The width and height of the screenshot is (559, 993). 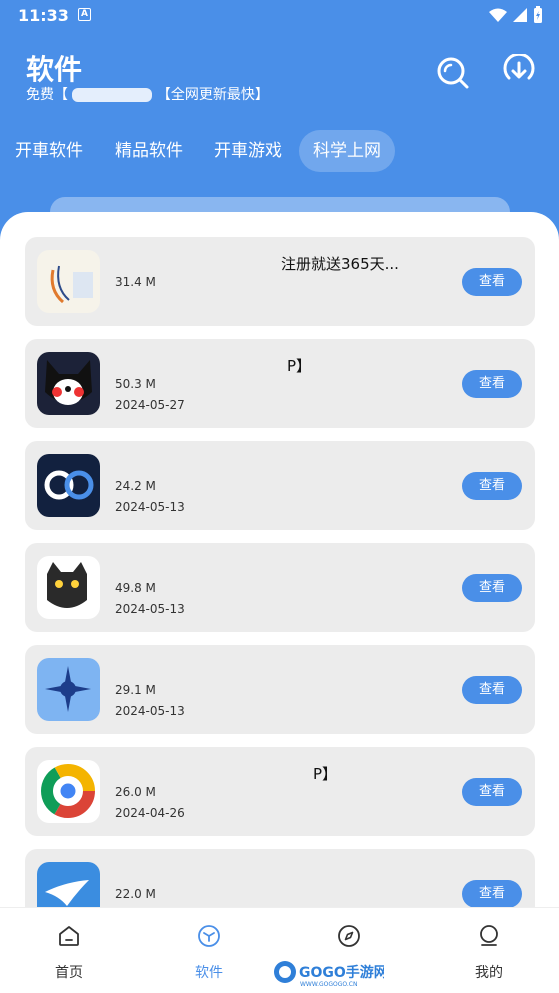 I want to click on subtitle-prefix: 免费【, so click(x=47, y=95).